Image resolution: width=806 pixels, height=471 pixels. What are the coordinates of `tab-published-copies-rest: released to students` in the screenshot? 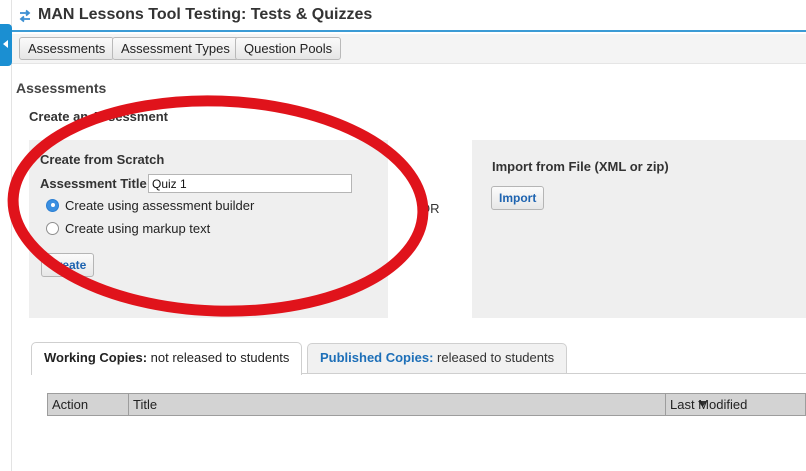 It's located at (494, 357).